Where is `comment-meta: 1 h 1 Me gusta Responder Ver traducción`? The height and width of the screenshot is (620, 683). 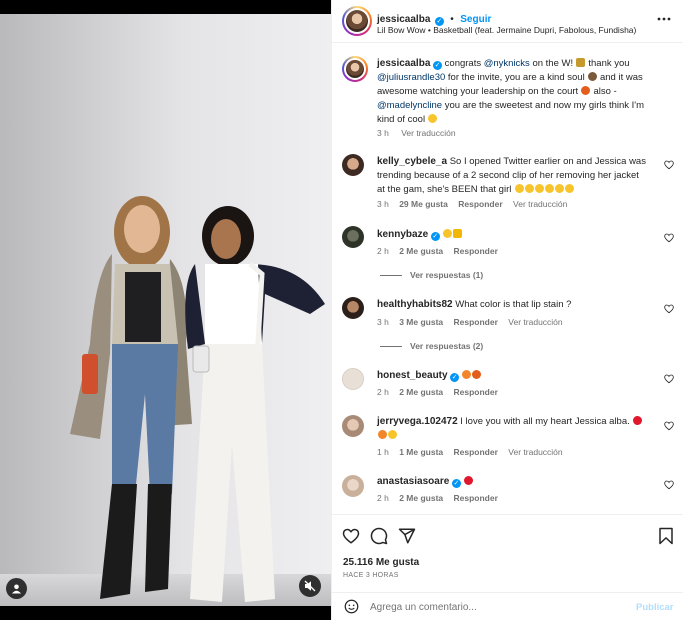
comment-meta: 1 h 1 Me gusta Responder Ver traducción is located at coordinates (470, 452).